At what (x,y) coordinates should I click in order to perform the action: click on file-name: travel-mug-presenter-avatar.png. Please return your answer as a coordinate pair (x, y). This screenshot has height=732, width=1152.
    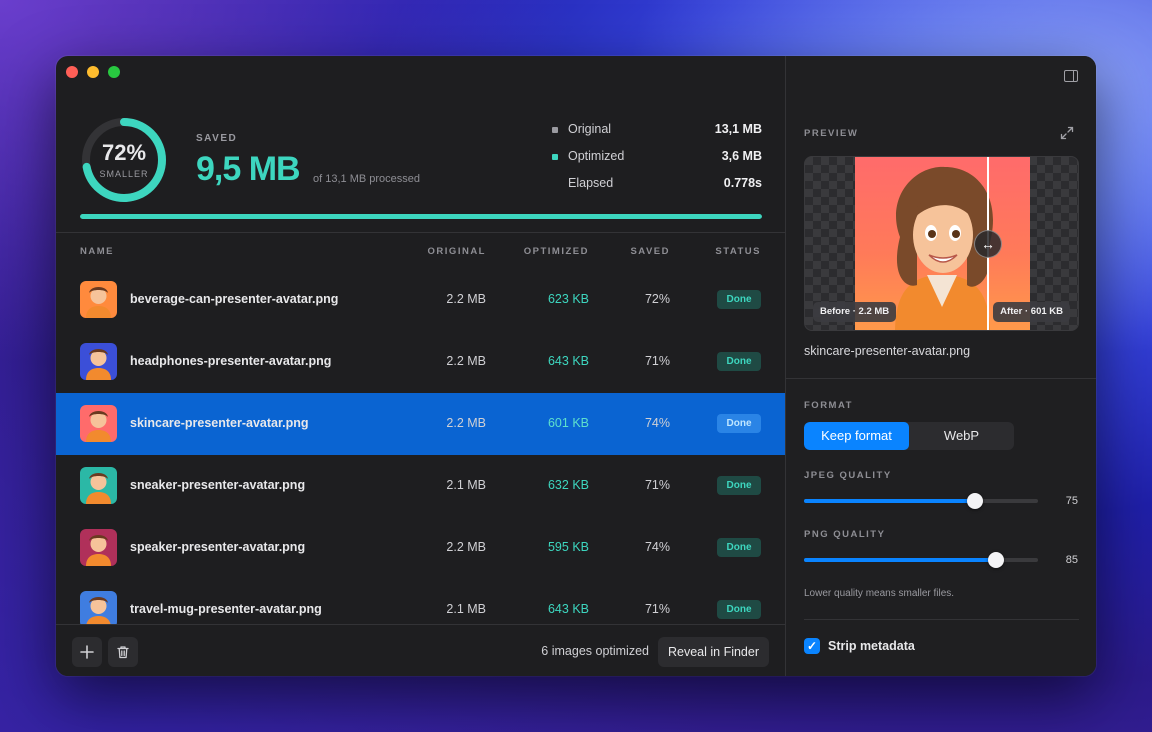
    Looking at the image, I should click on (226, 609).